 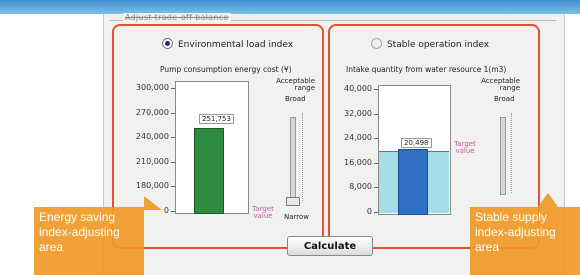 I want to click on stable-operation-radio: Stable operation index, so click(x=430, y=44).